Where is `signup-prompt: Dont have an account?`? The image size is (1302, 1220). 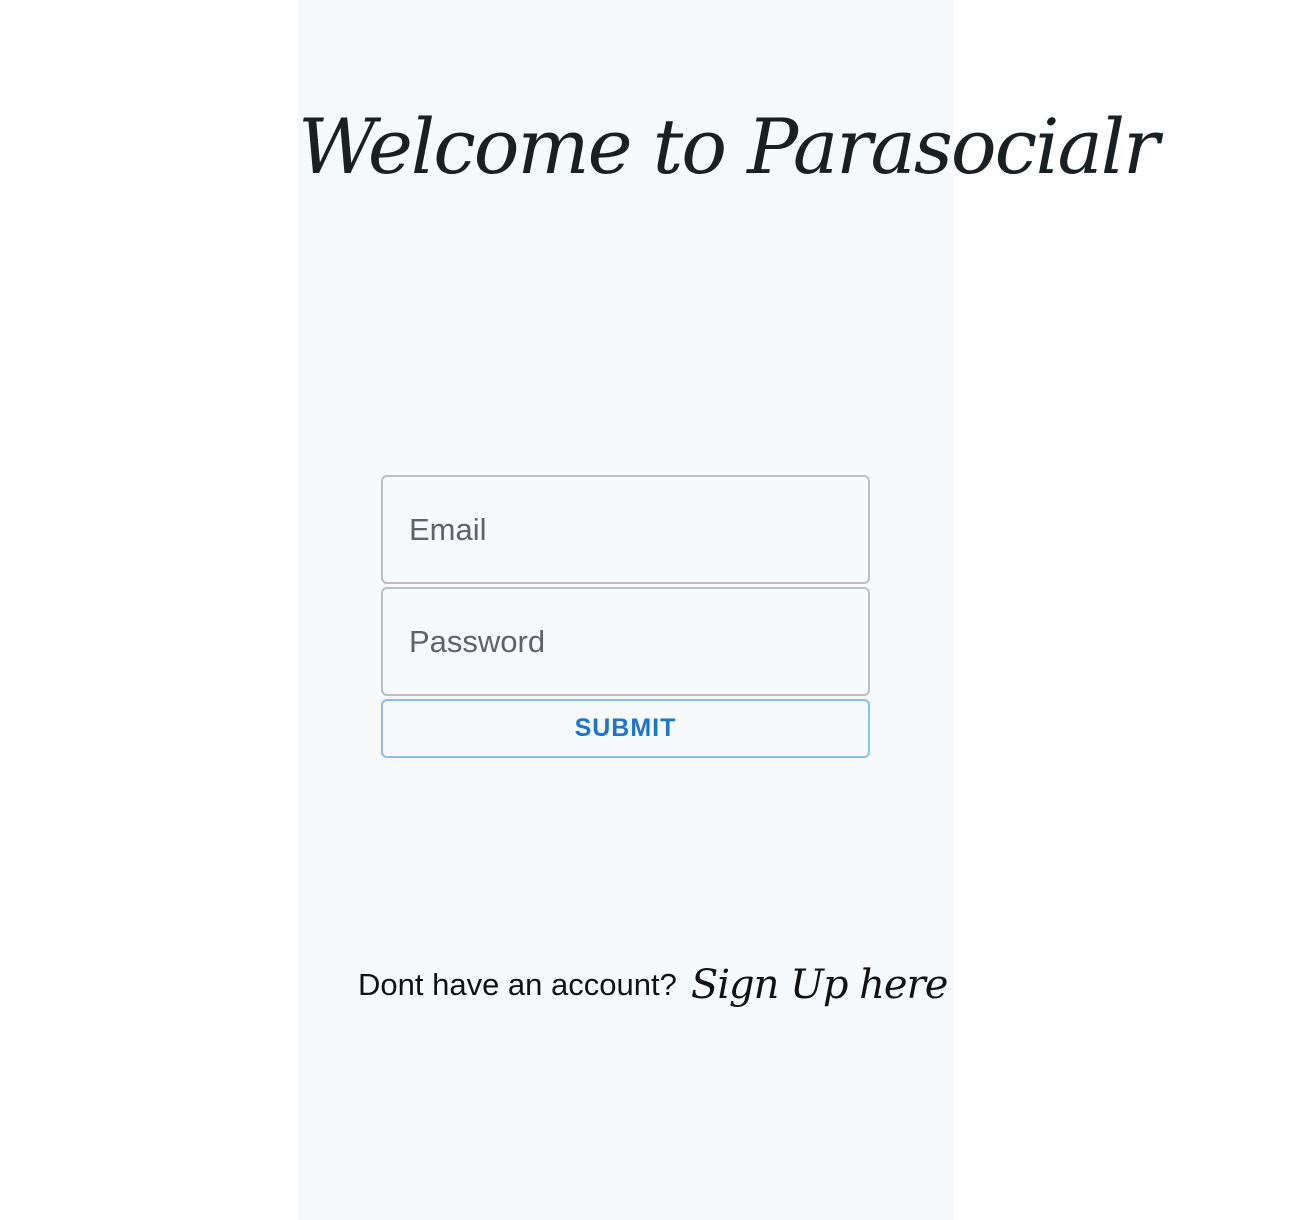
signup-prompt: Dont have an account? is located at coordinates (517, 984).